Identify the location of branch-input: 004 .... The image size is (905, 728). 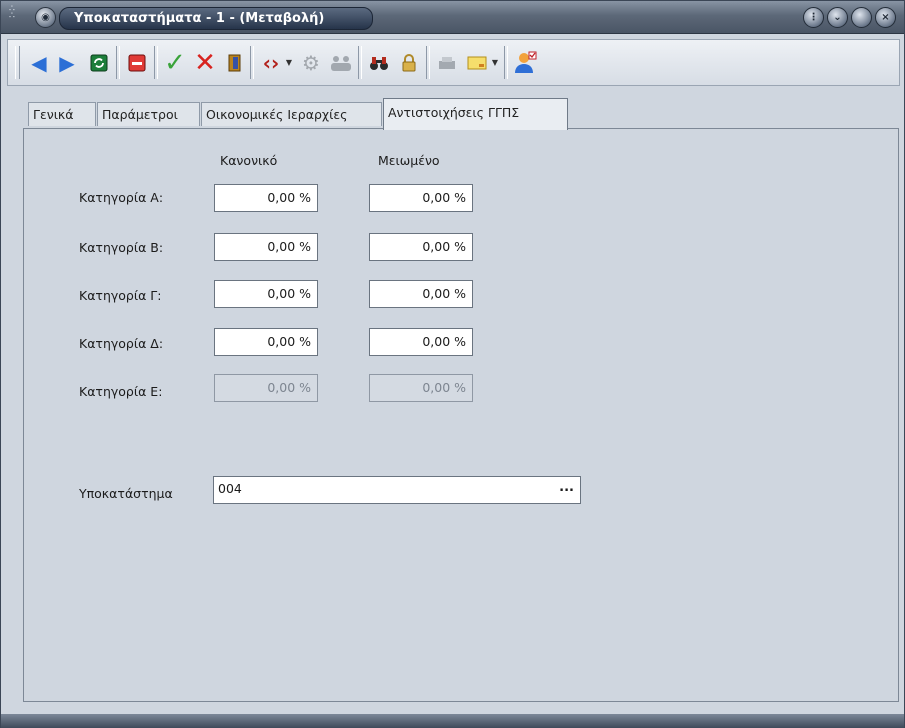
(397, 490).